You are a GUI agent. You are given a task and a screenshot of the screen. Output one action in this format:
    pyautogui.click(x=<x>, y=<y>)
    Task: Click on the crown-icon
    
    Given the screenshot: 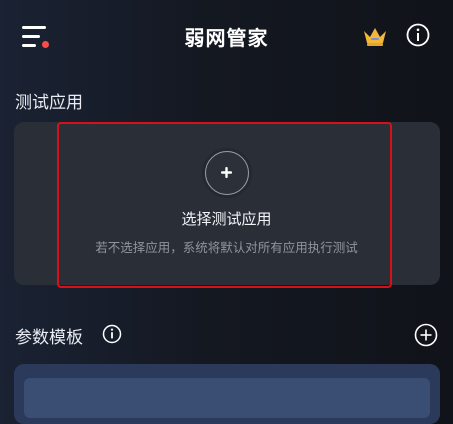 What is the action you would take?
    pyautogui.click(x=375, y=36)
    